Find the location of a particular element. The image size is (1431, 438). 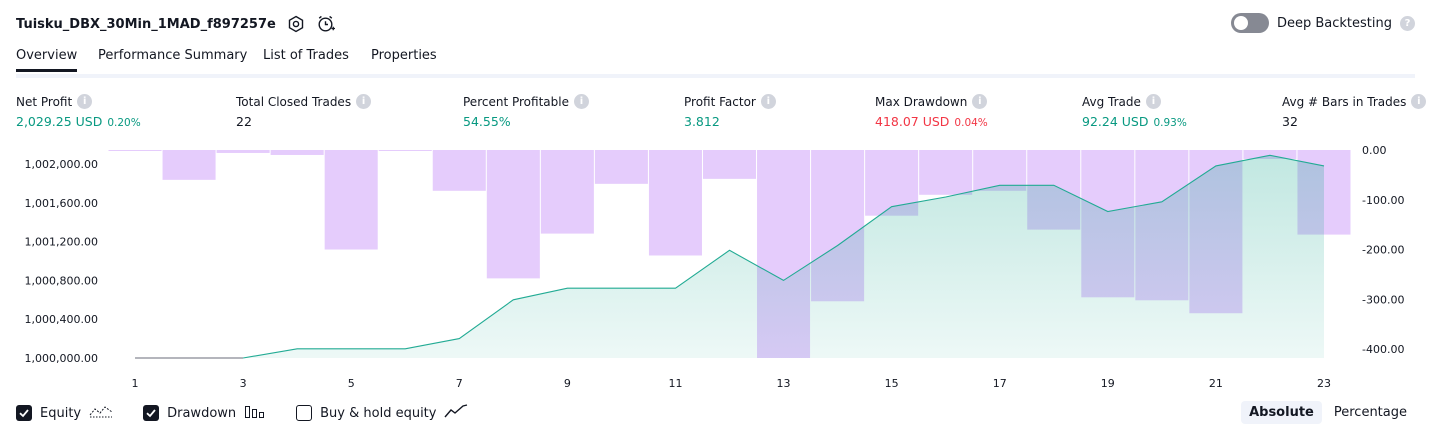

strategy-header: Tuisku_DBX_30Min_1MAD_f897257e is located at coordinates (176, 24).